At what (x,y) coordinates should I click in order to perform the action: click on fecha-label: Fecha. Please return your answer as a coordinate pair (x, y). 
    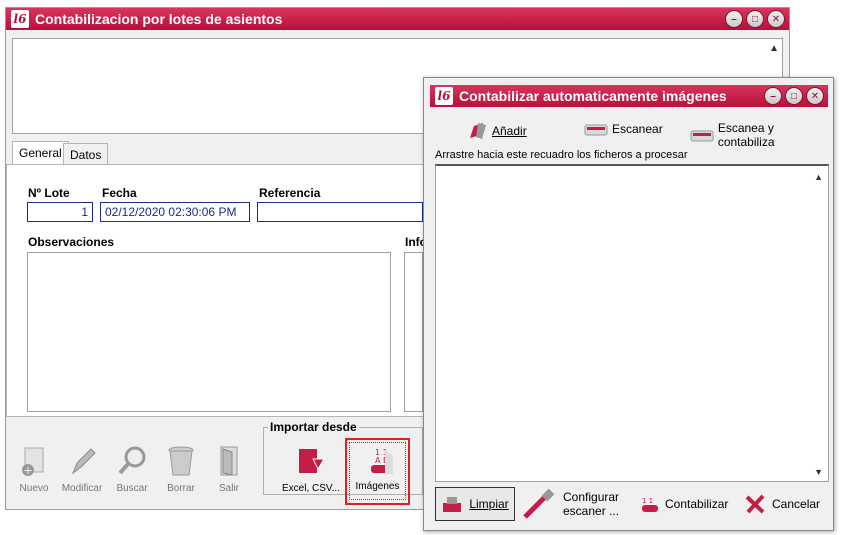
    Looking at the image, I should click on (119, 193).